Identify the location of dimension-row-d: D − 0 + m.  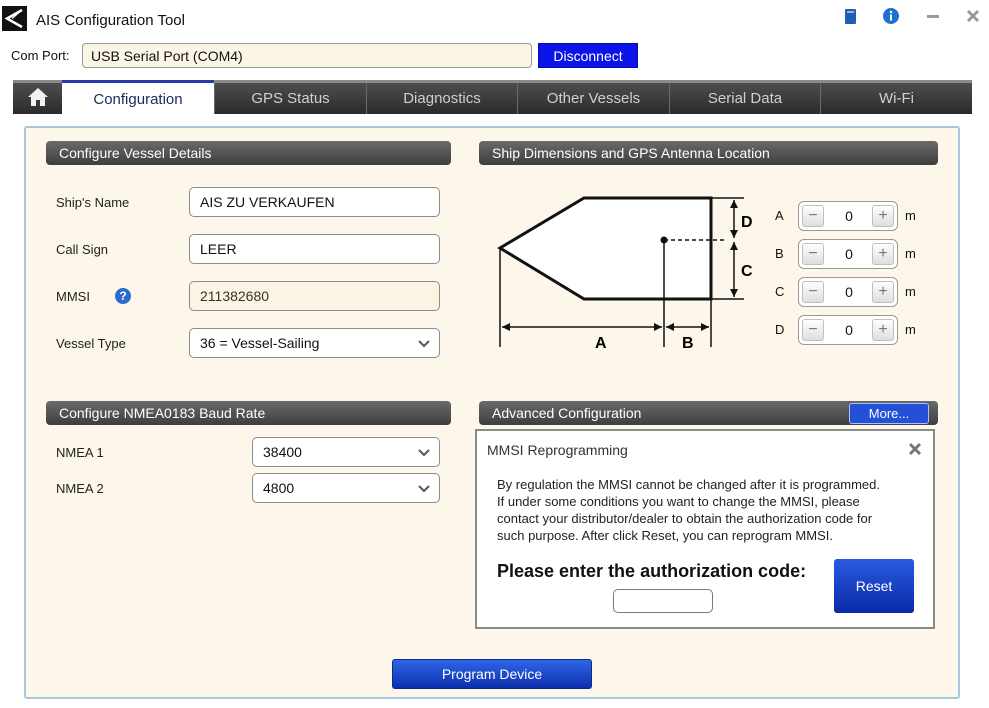
(855, 330).